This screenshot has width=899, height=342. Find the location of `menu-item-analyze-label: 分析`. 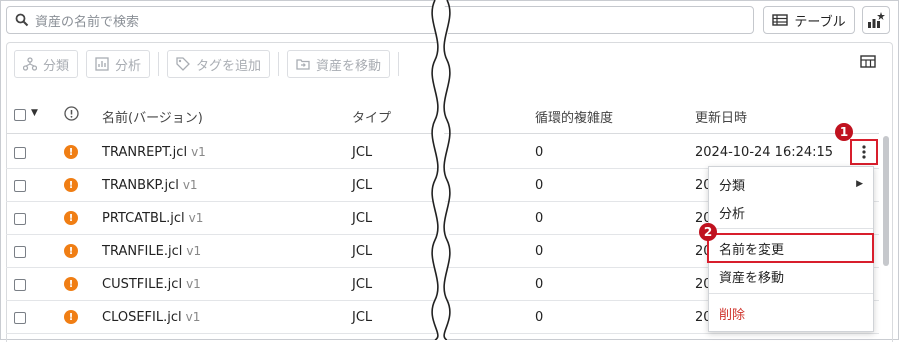

menu-item-analyze-label: 分析 is located at coordinates (732, 214).